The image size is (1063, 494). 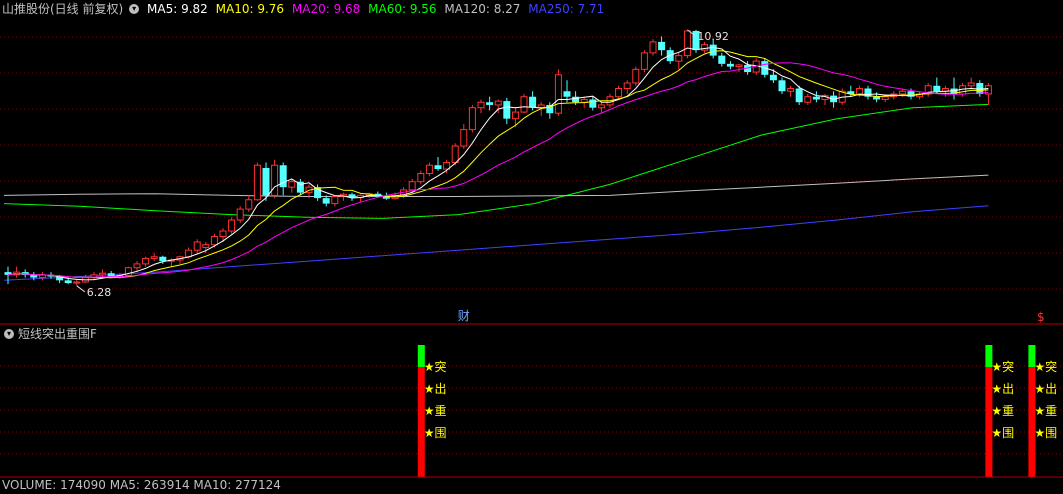 I want to click on ma120-label: MA120: 8.27, so click(x=482, y=9).